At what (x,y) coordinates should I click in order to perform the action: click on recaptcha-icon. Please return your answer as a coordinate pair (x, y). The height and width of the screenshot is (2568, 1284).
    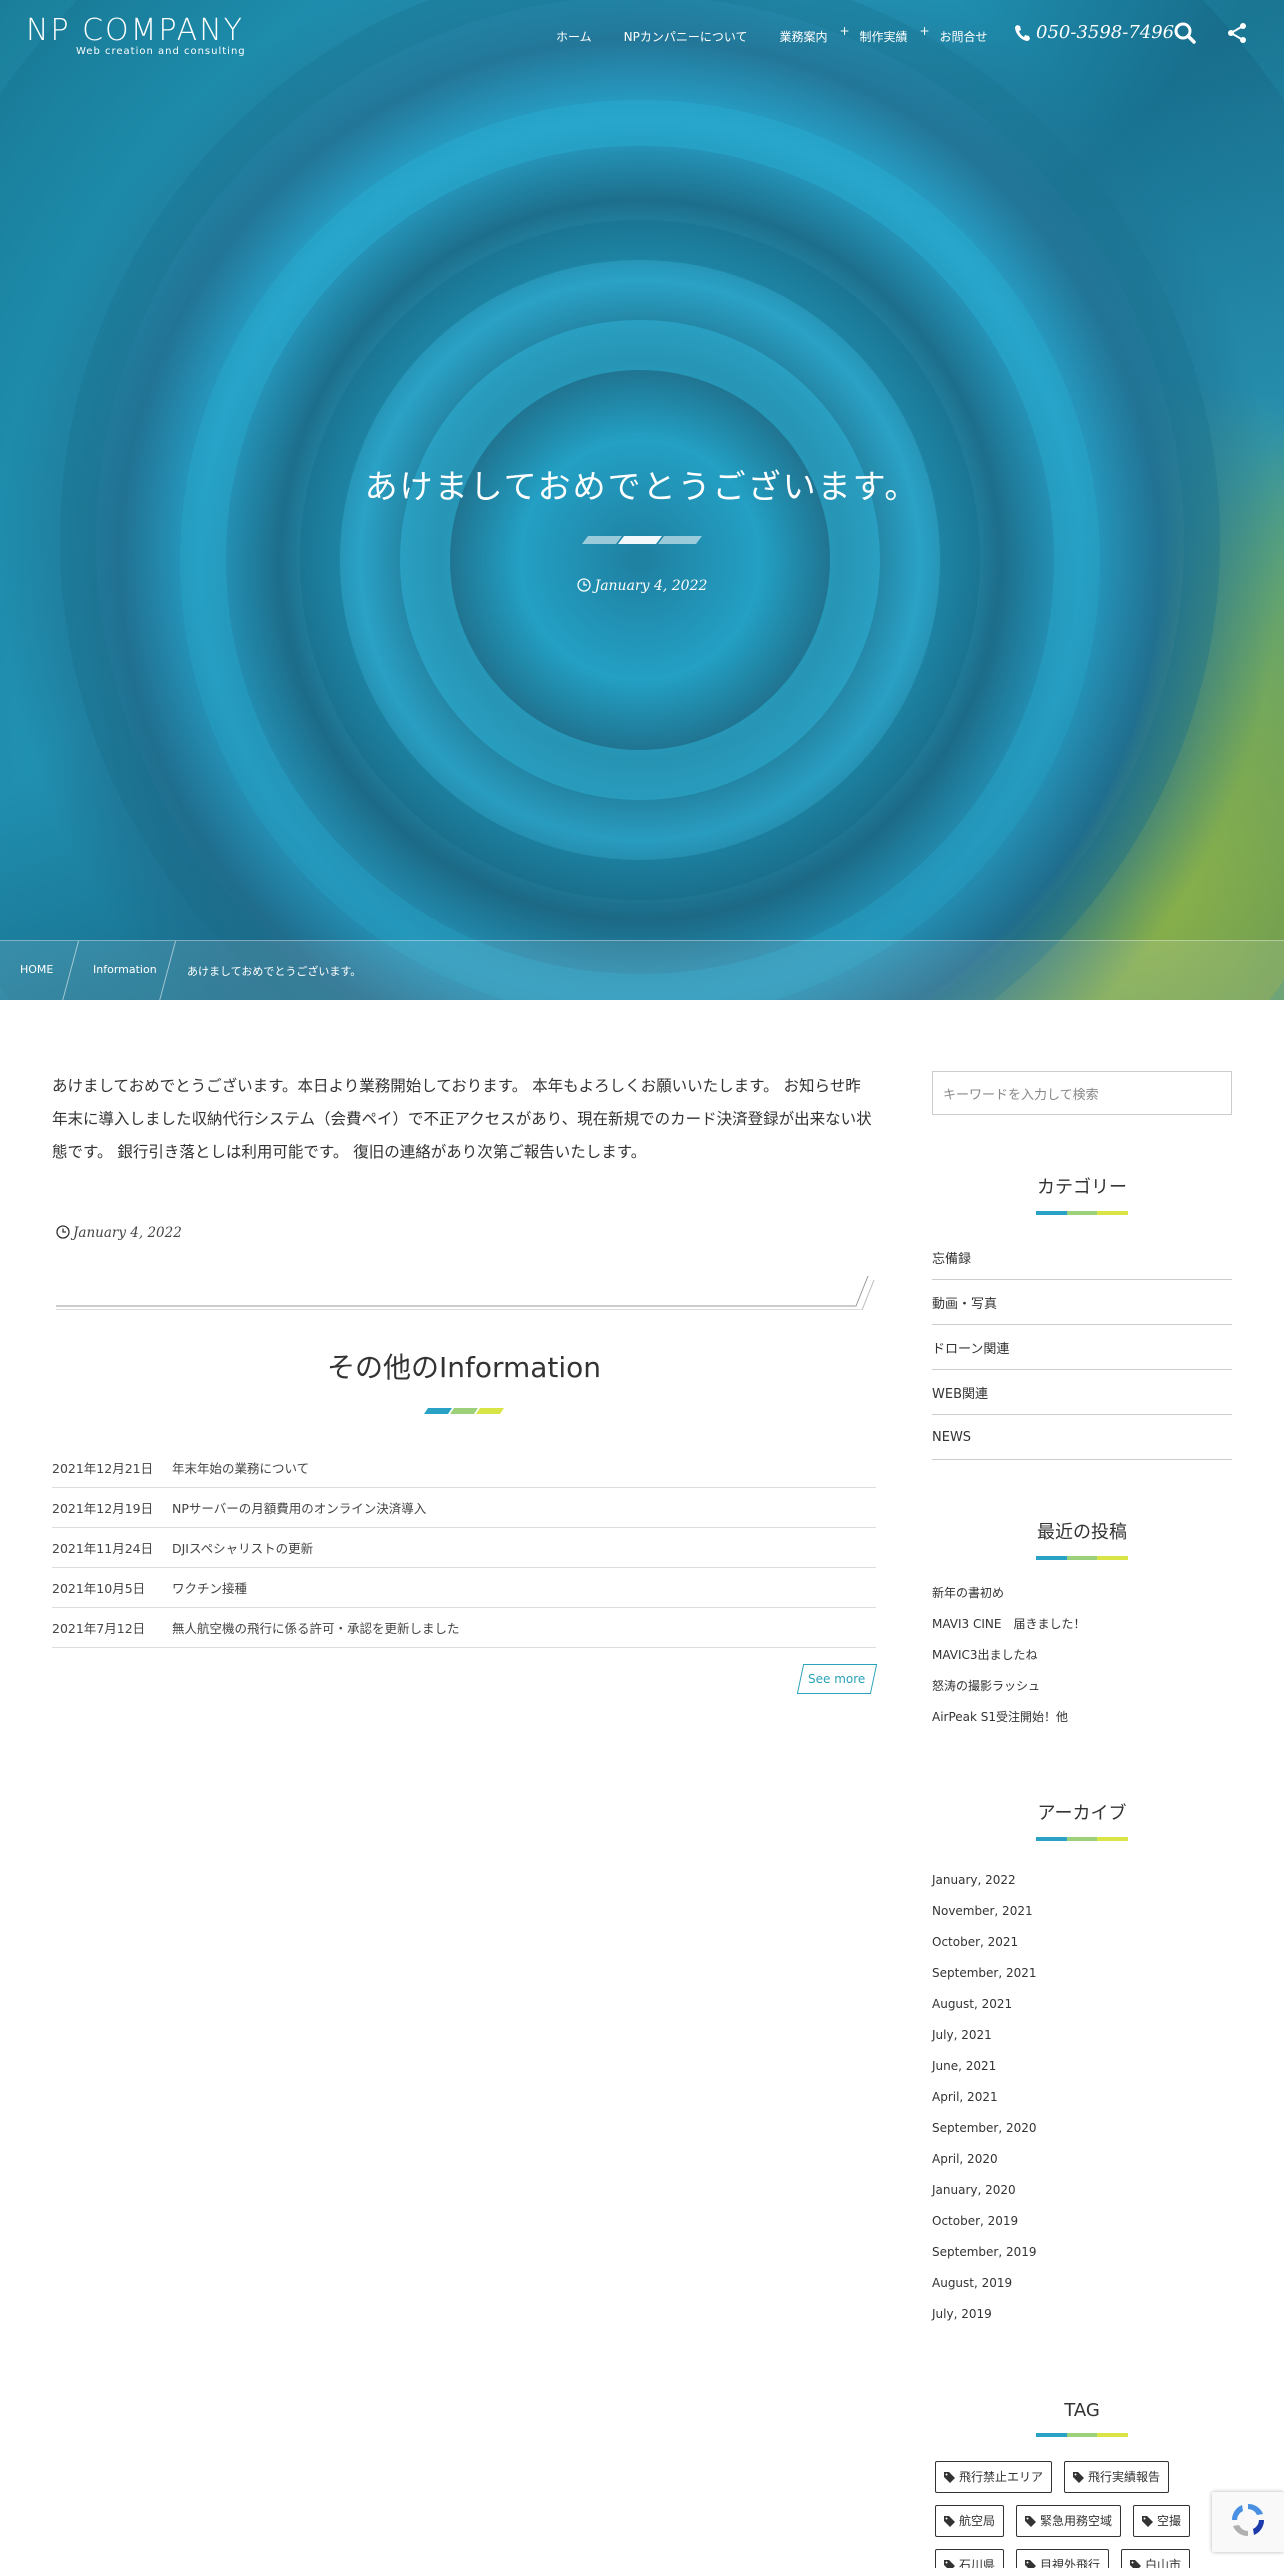
    Looking at the image, I should click on (1248, 2520).